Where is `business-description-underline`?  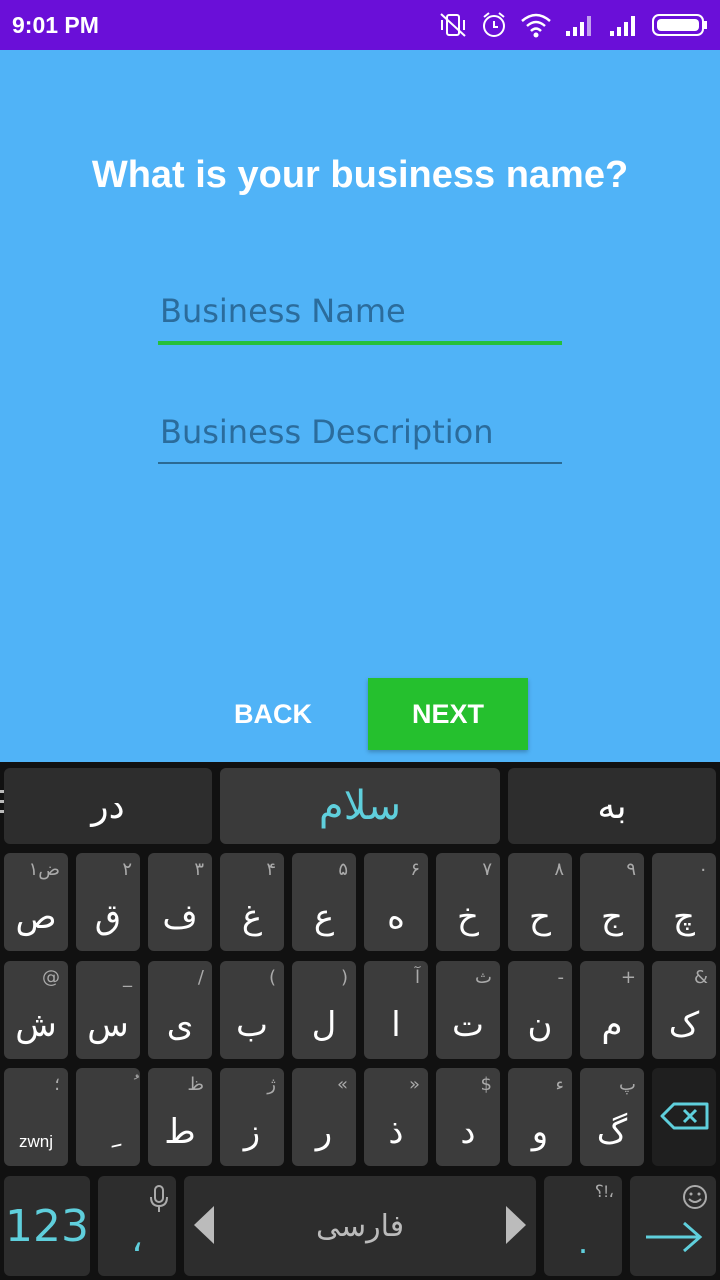 business-description-underline is located at coordinates (360, 463).